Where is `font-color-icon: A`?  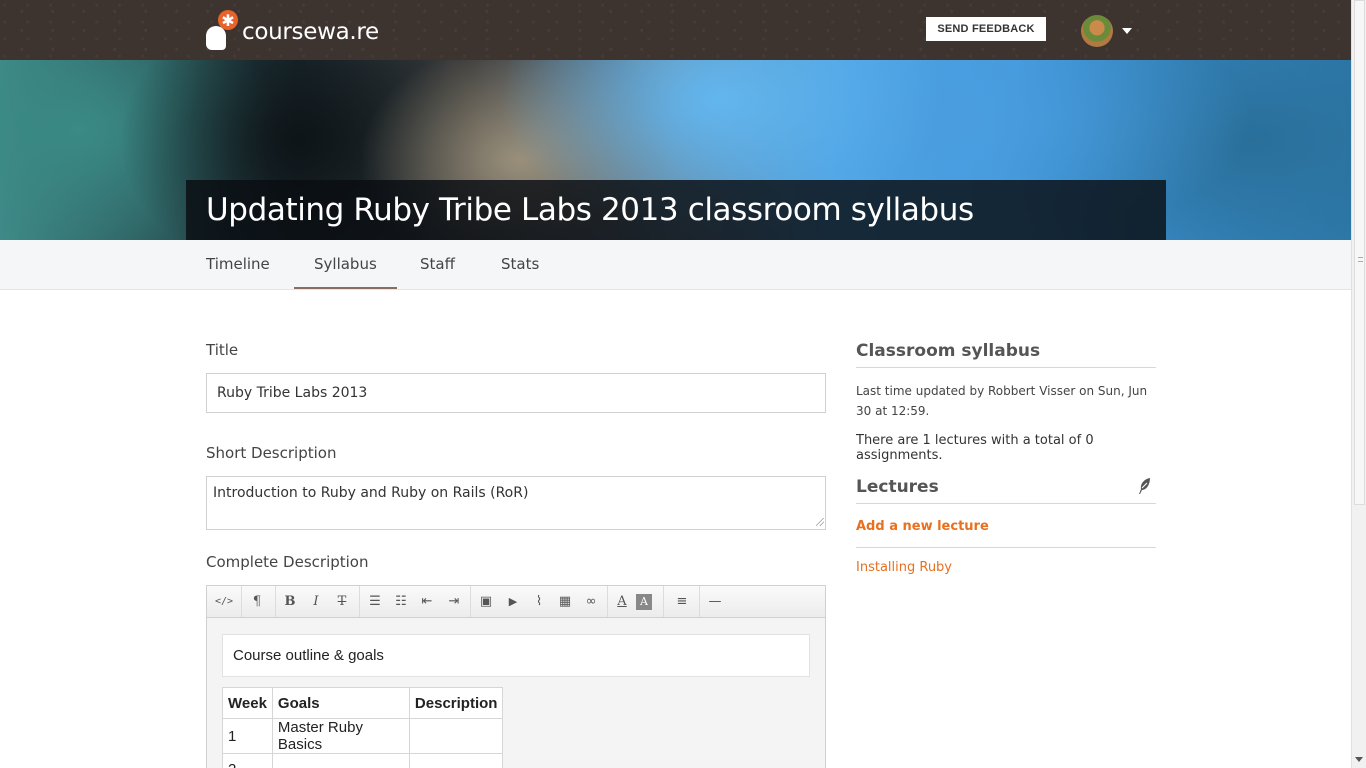
font-color-icon: A is located at coordinates (622, 602).